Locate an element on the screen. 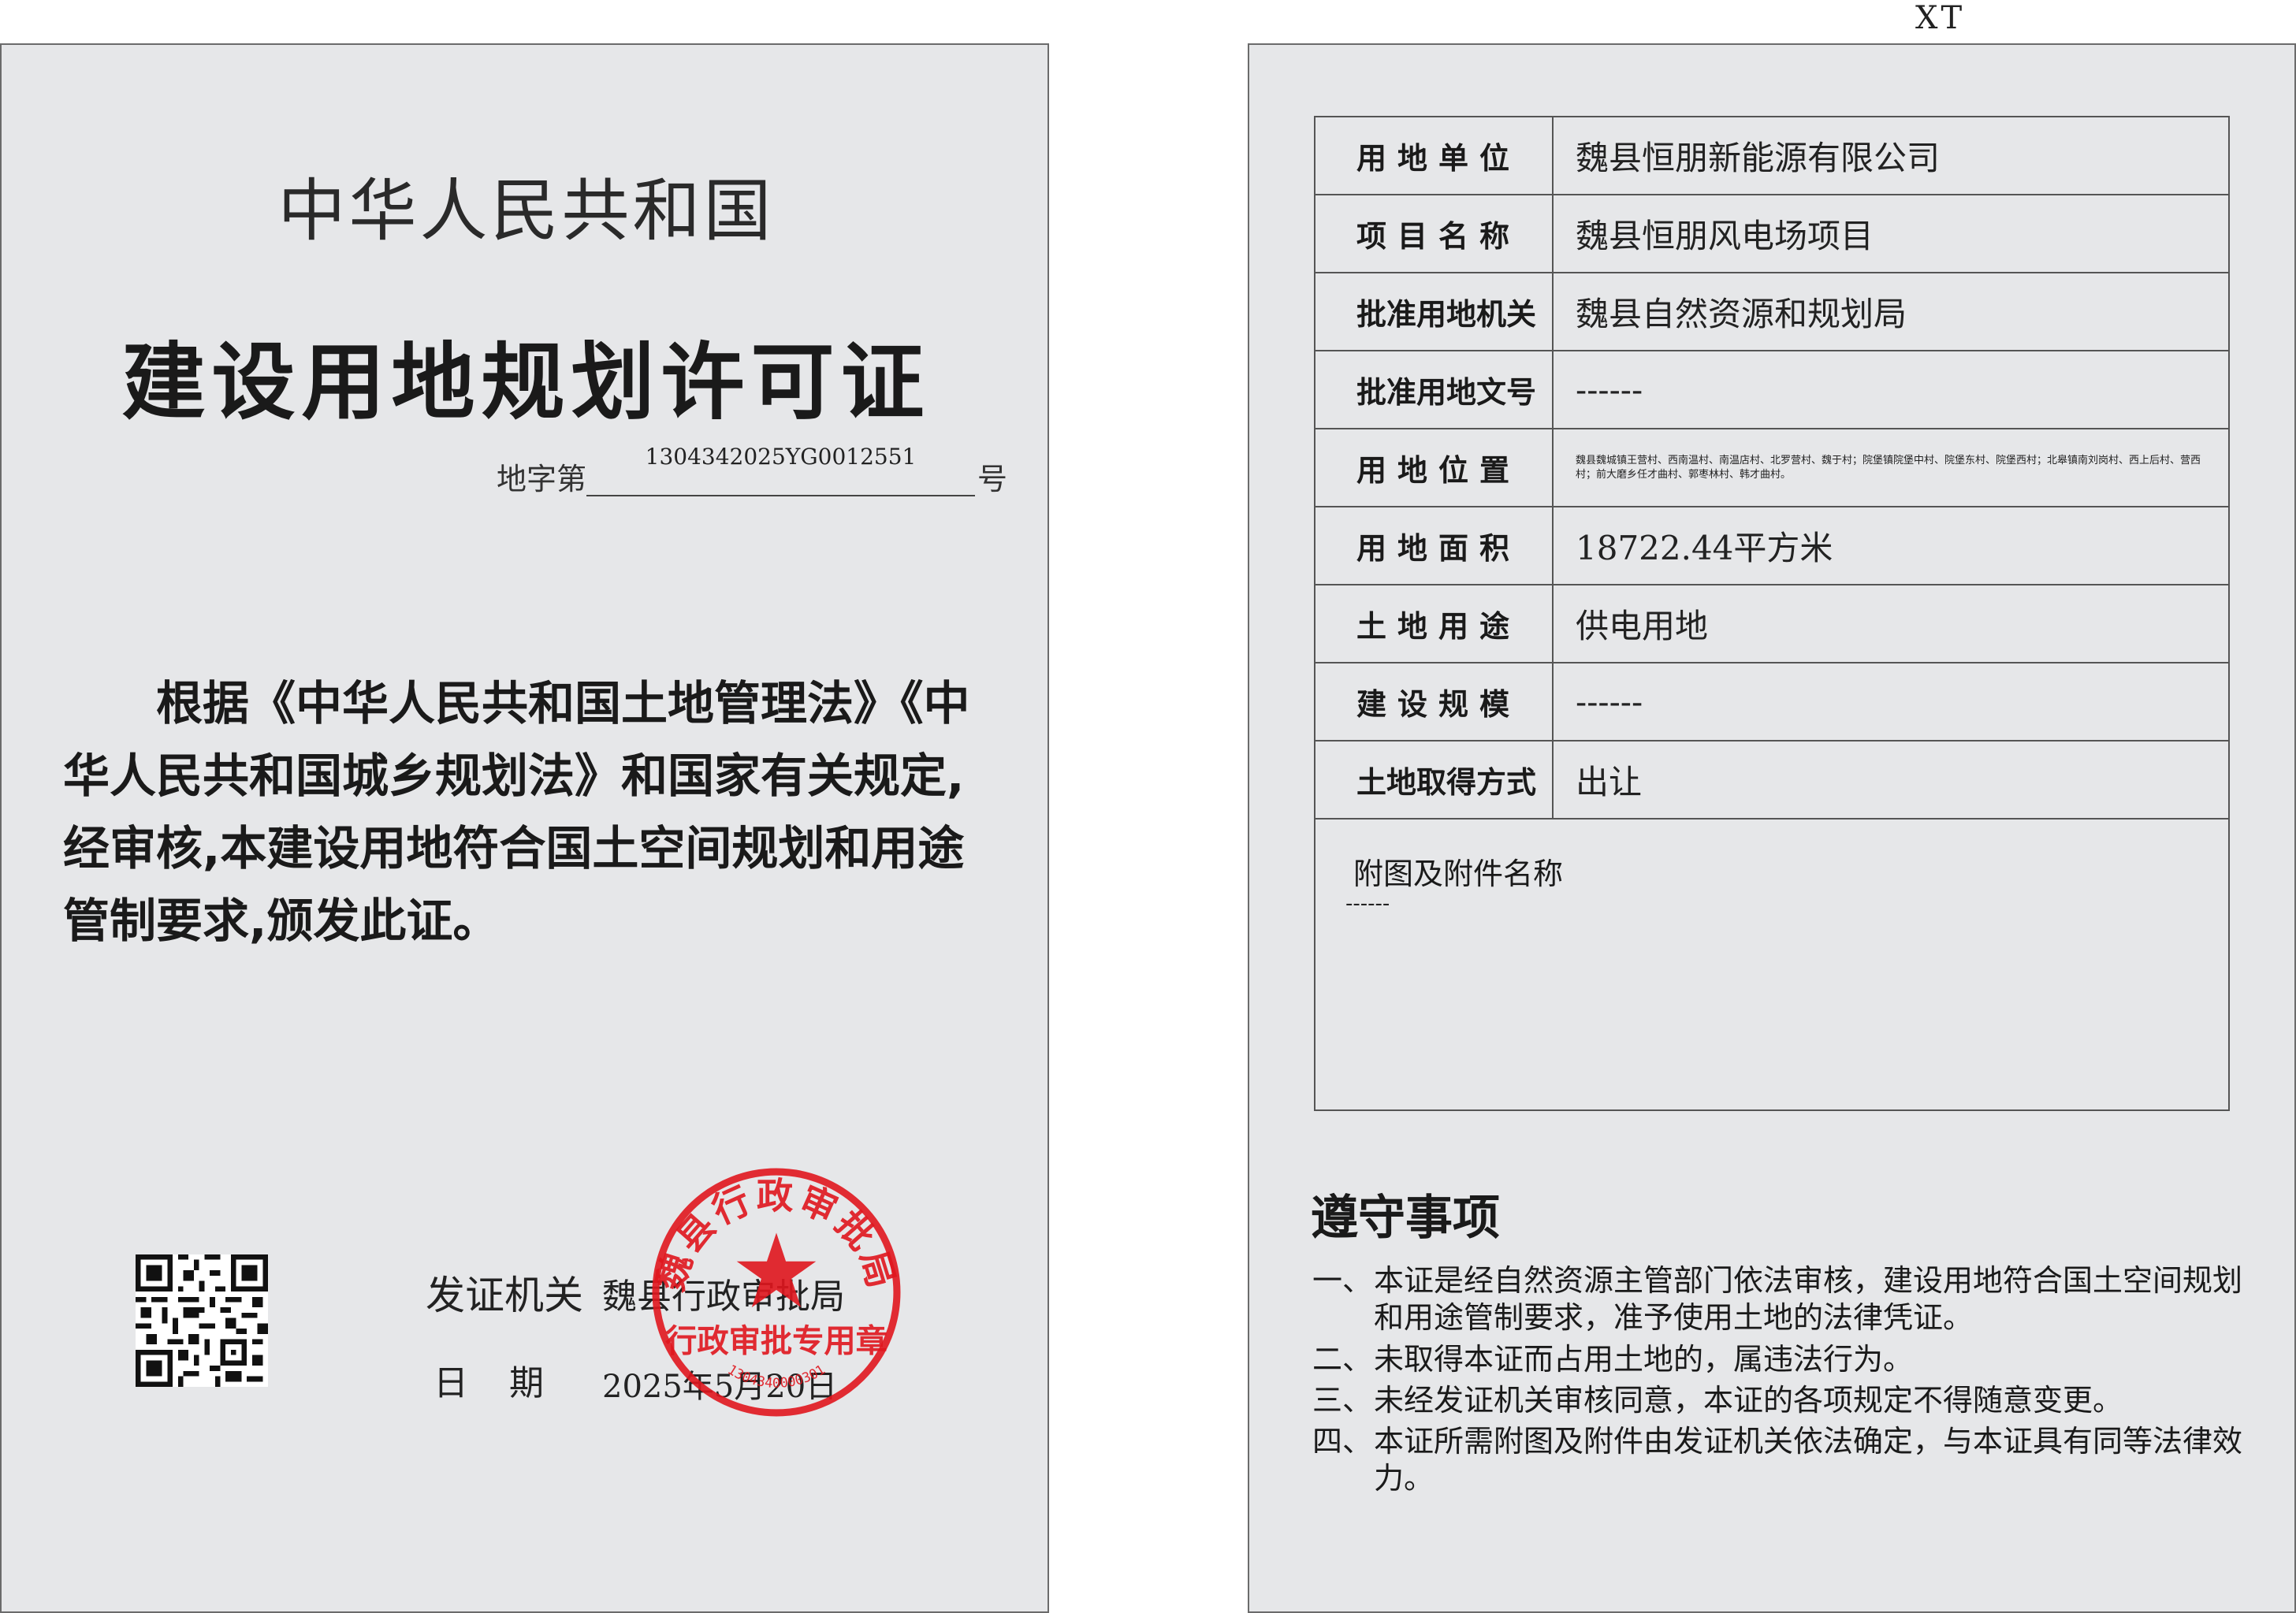 The height and width of the screenshot is (1613, 2296). preamble-line: 管制要求,颁发此证。 is located at coordinates (281, 921).